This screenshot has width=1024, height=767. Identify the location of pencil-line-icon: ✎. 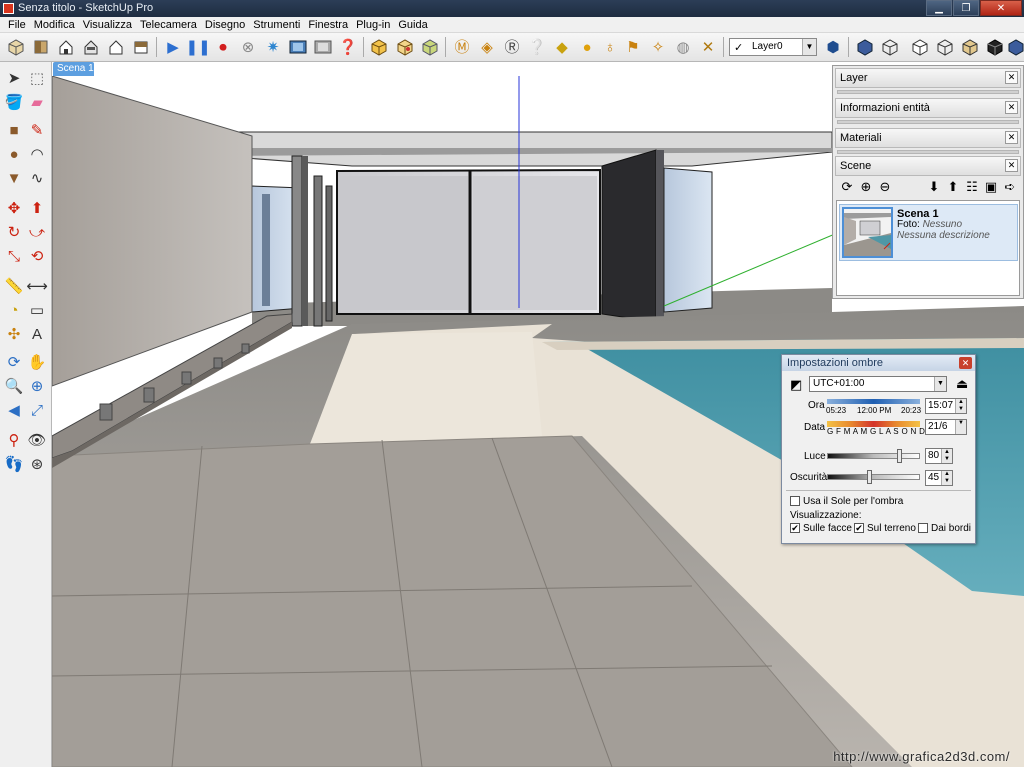
(37, 130).